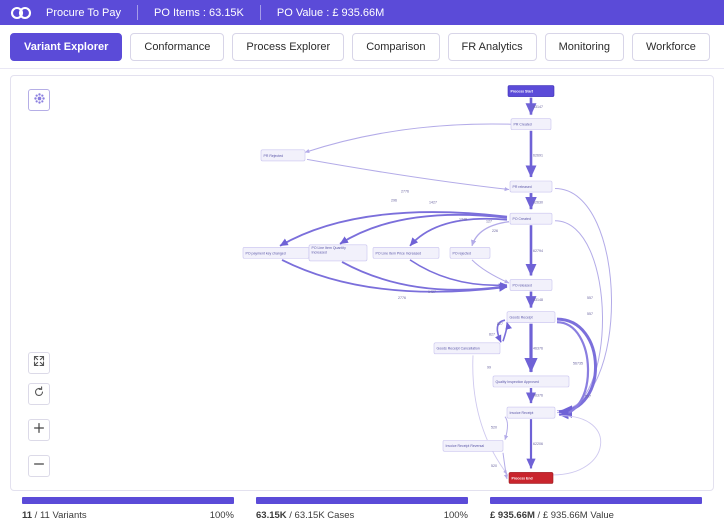  I want to click on tab-comparison: Comparison, so click(396, 46).